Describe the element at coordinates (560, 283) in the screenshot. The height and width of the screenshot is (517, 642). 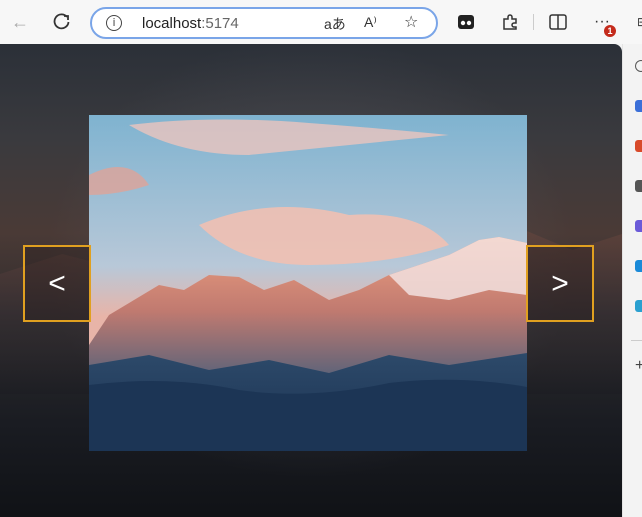
I see `carousel-next-button: >` at that location.